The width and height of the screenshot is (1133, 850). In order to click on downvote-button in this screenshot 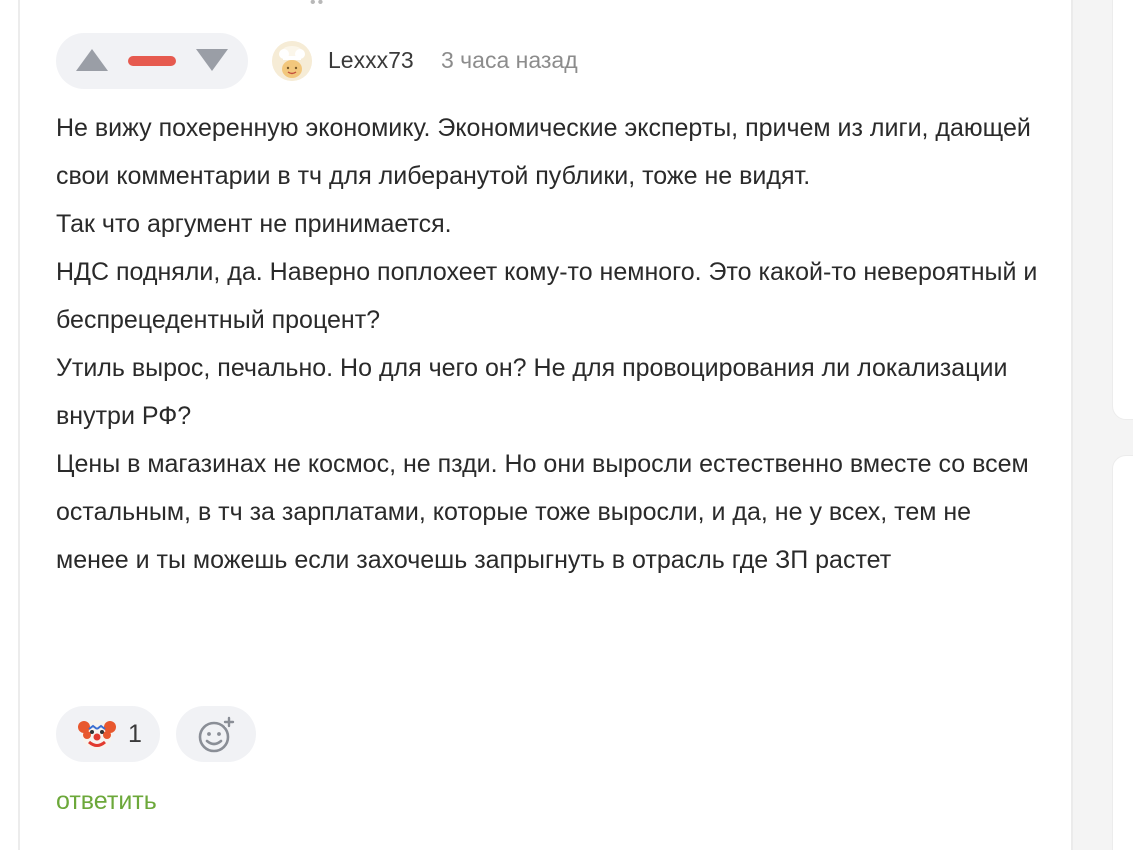, I will do `click(211, 61)`.